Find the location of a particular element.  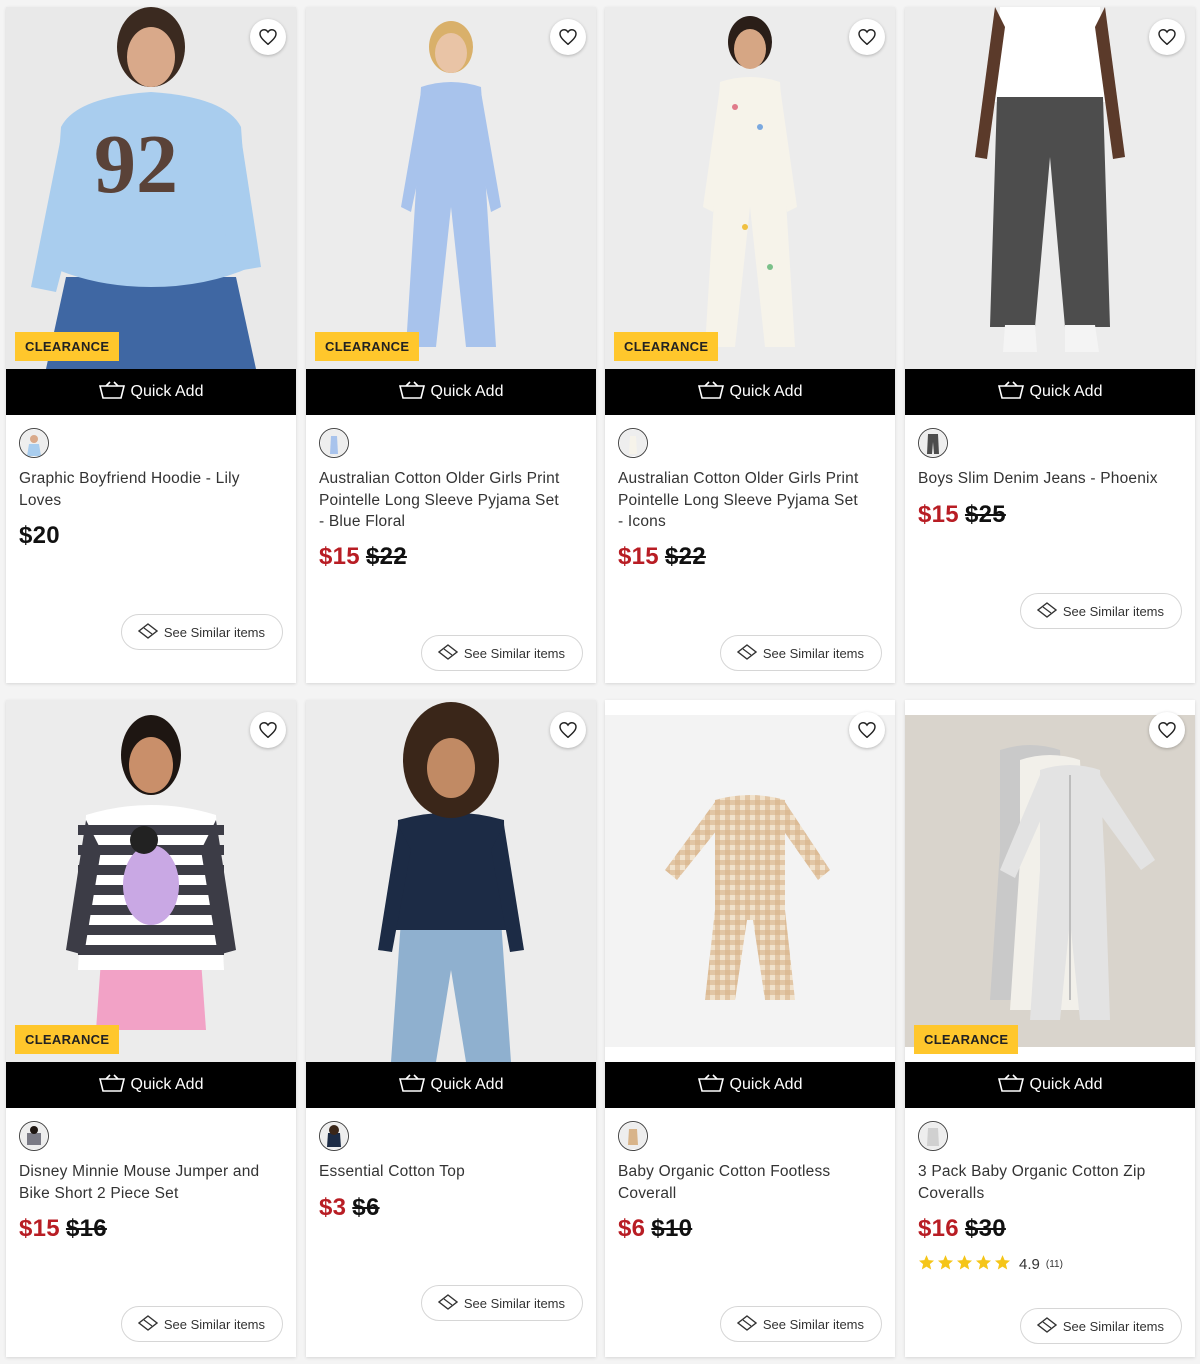

product-rating: 4.9 (11) is located at coordinates (990, 1264).